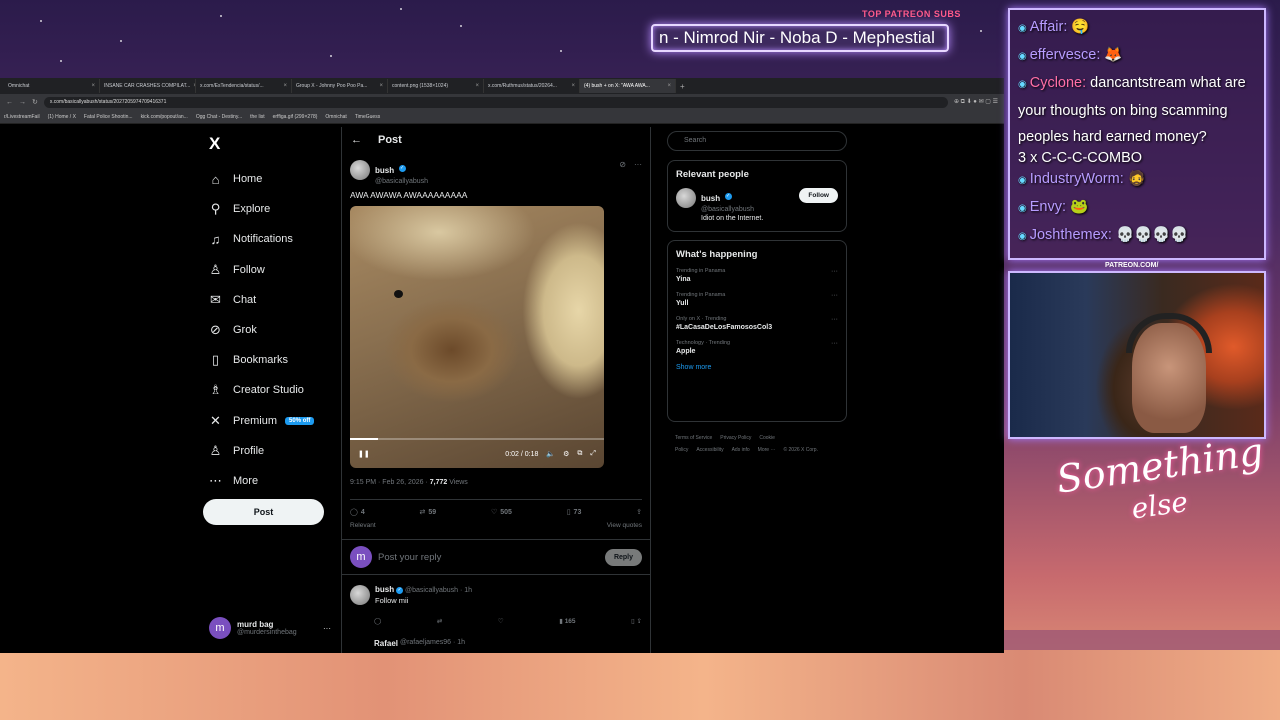 This screenshot has width=1280, height=720. I want to click on chat-username: IndustryWorm:, so click(1076, 179).